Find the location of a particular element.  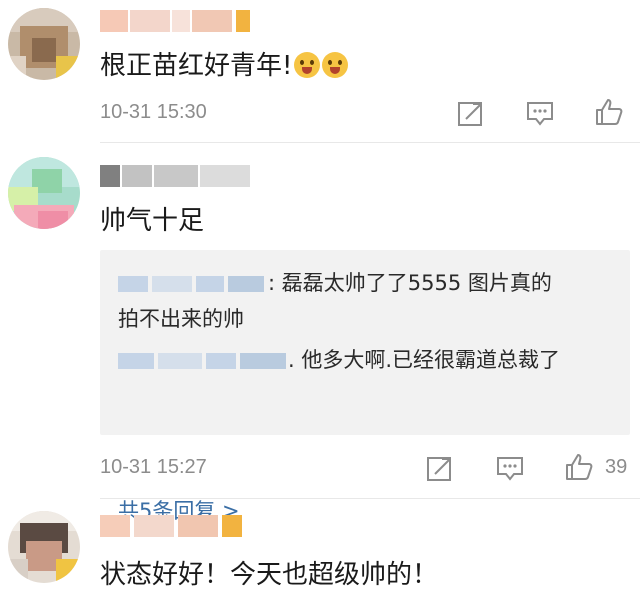

comment-text: 根正苗红好青年! is located at coordinates (224, 66).